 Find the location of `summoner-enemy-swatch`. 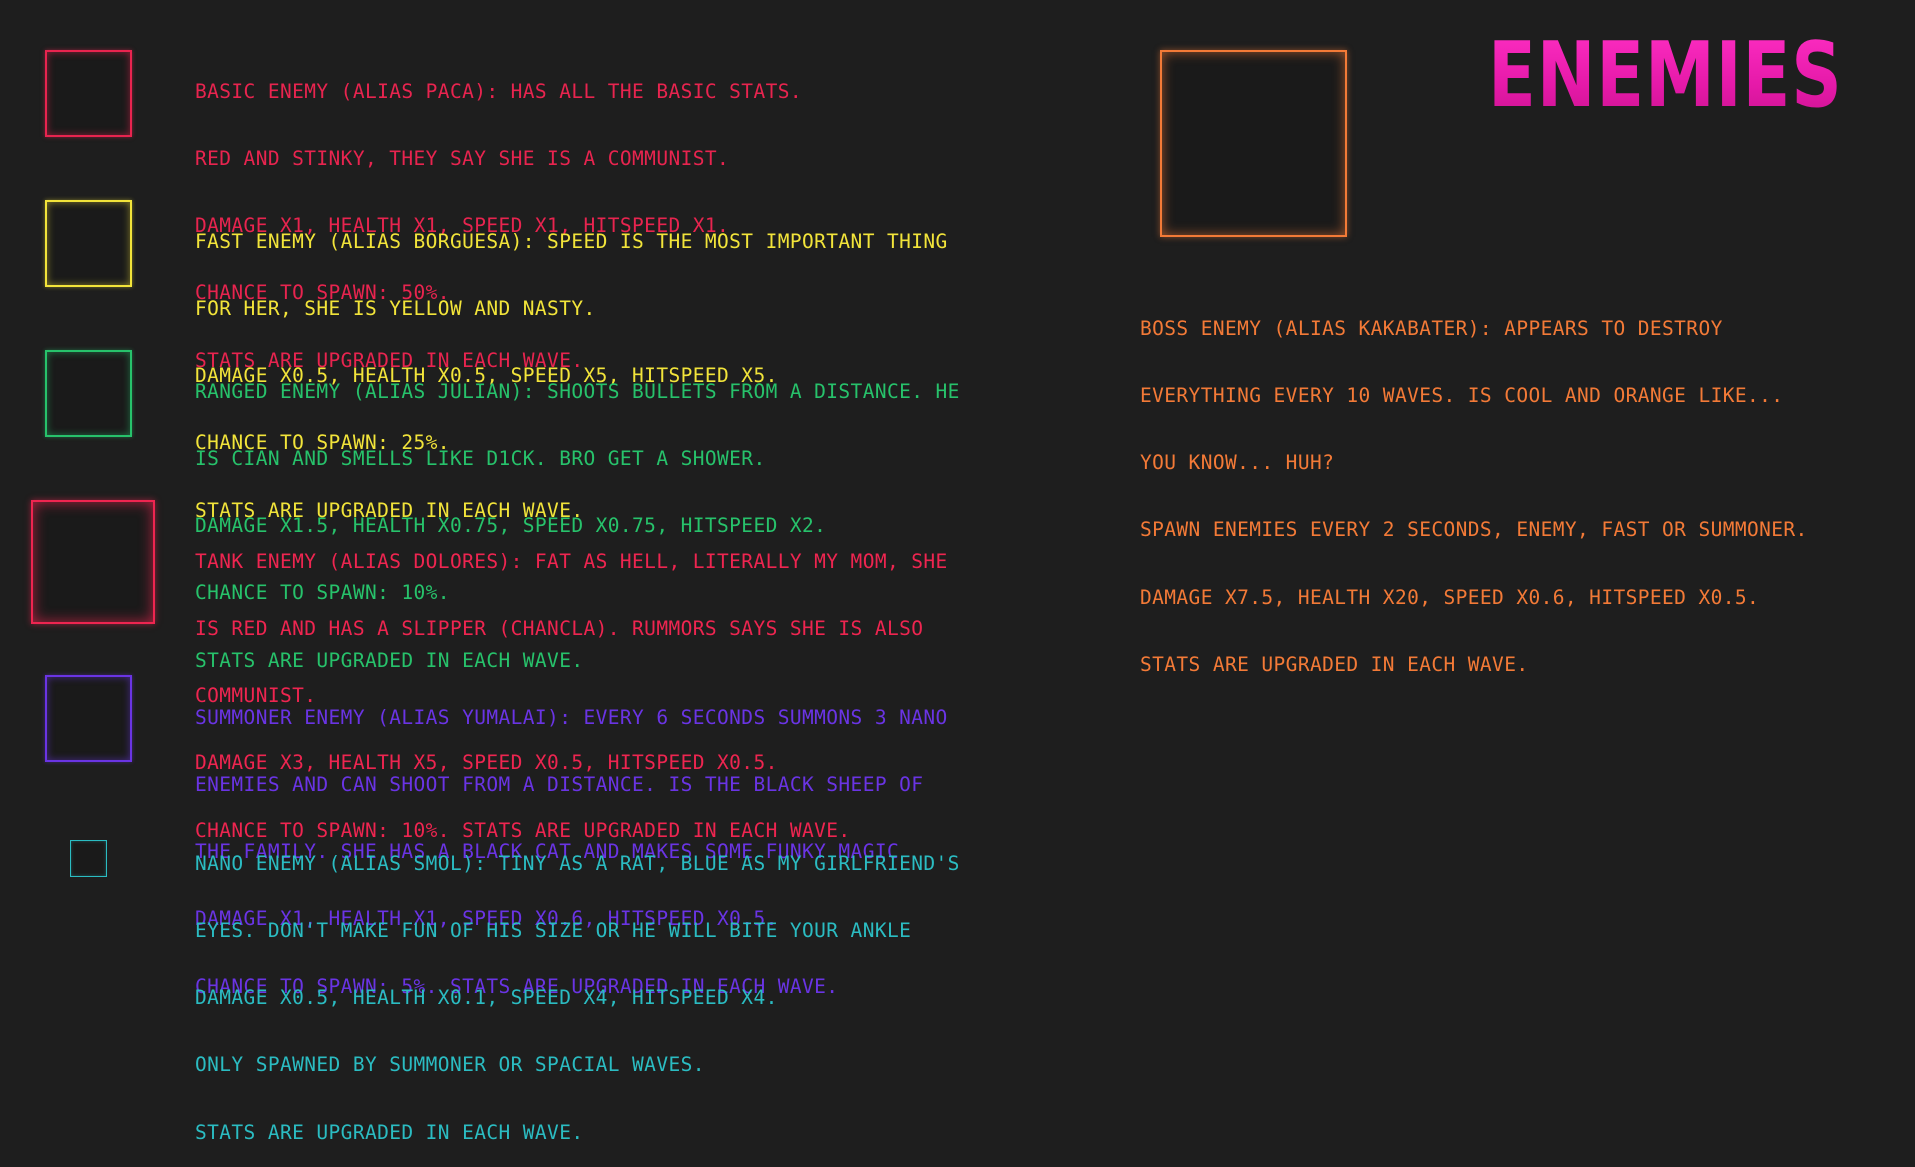

summoner-enemy-swatch is located at coordinates (88, 718).